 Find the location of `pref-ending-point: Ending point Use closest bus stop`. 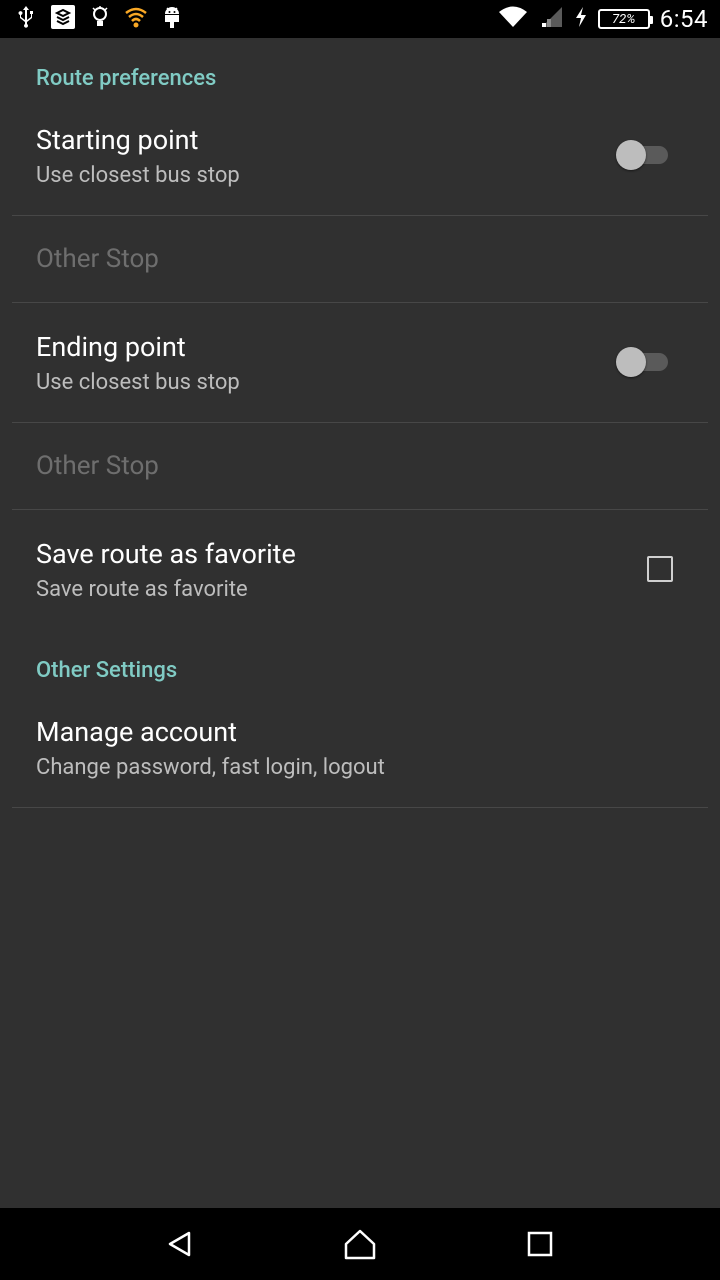

pref-ending-point: Ending point Use closest bus stop is located at coordinates (360, 362).